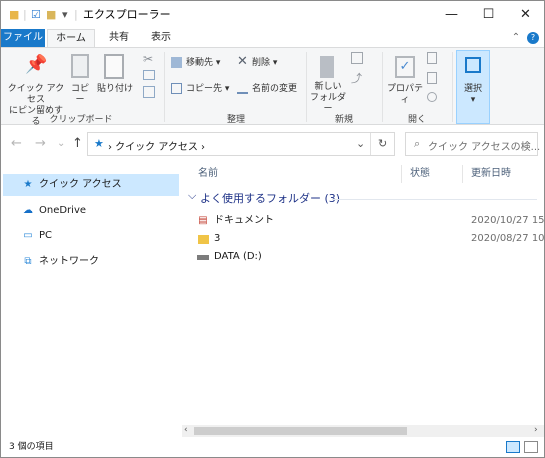 The image size is (545, 458). What do you see at coordinates (434, 199) in the screenshot?
I see `group-divider` at bounding box center [434, 199].